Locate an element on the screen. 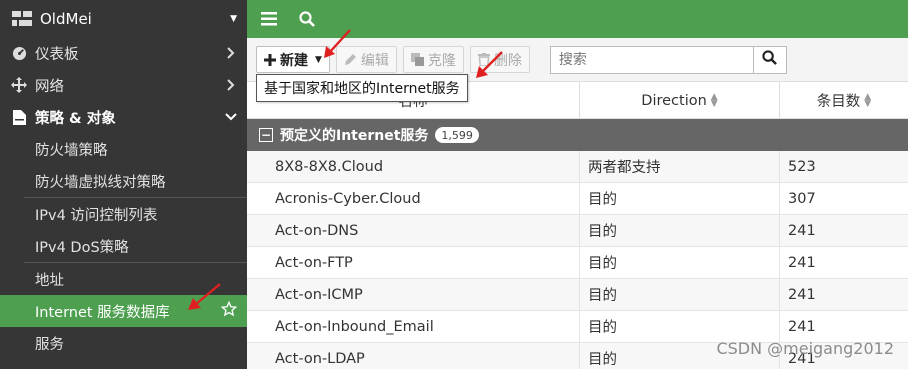 This screenshot has height=369, width=908. device-logo-icon is located at coordinates (23, 19).